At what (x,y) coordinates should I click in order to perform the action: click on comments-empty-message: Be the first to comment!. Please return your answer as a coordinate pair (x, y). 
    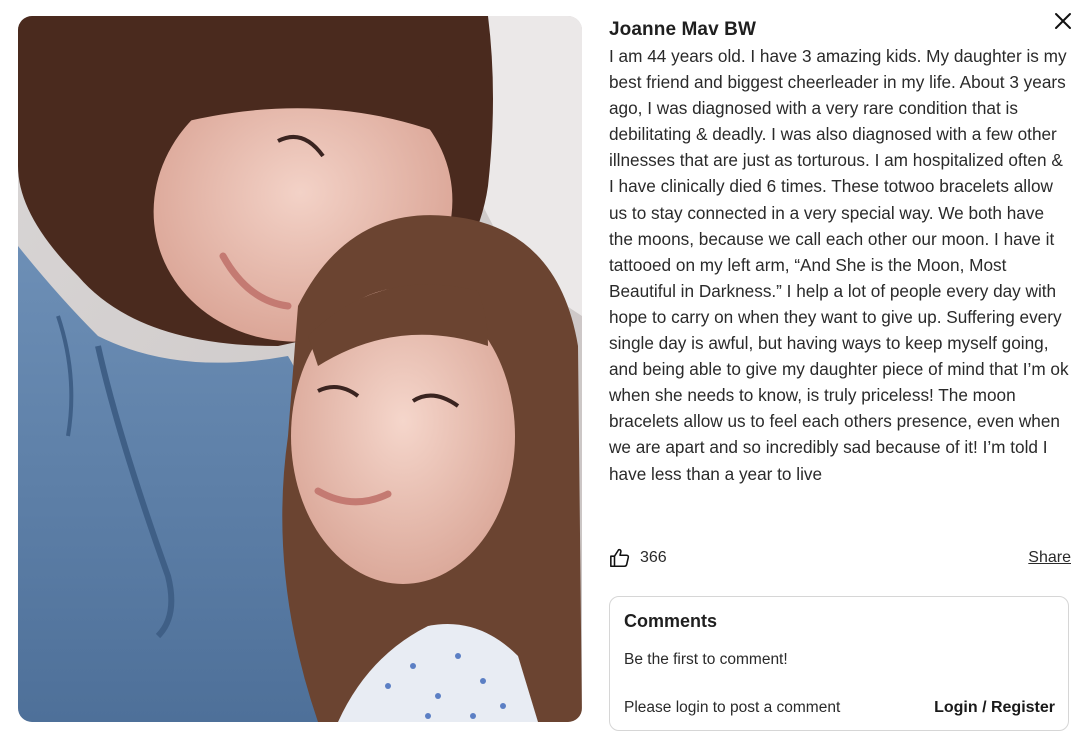
    Looking at the image, I should click on (706, 659).